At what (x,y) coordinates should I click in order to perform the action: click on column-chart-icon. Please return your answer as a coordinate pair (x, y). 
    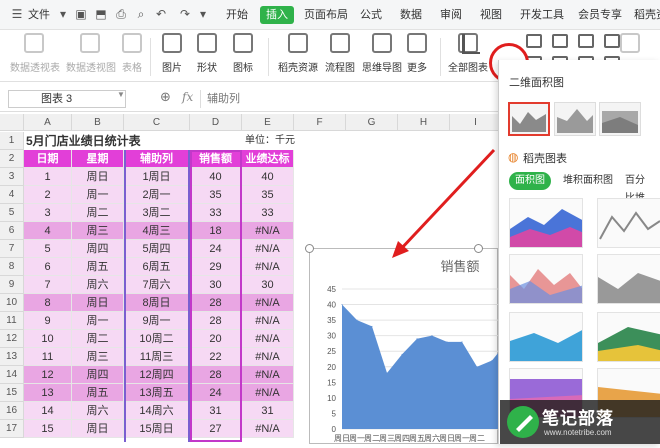
    Looking at the image, I should click on (534, 41).